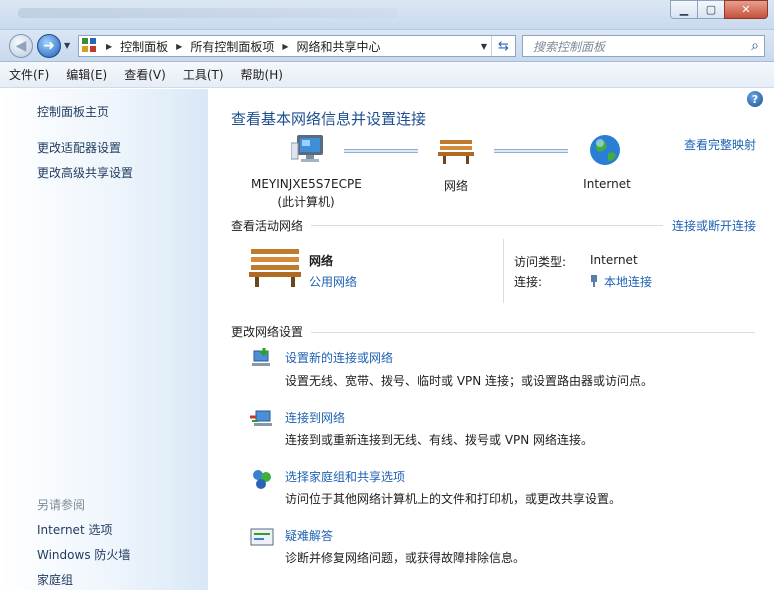 This screenshot has width=774, height=590. Describe the element at coordinates (455, 186) in the screenshot. I see `network-node-label: 网络` at that location.